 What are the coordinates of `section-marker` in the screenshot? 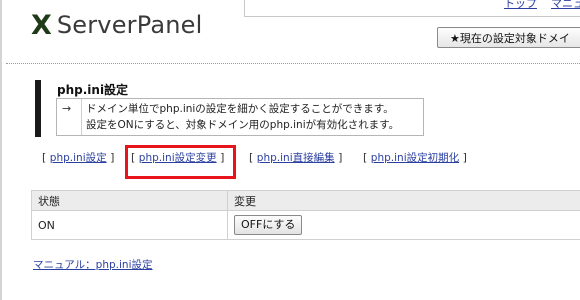 It's located at (38, 108).